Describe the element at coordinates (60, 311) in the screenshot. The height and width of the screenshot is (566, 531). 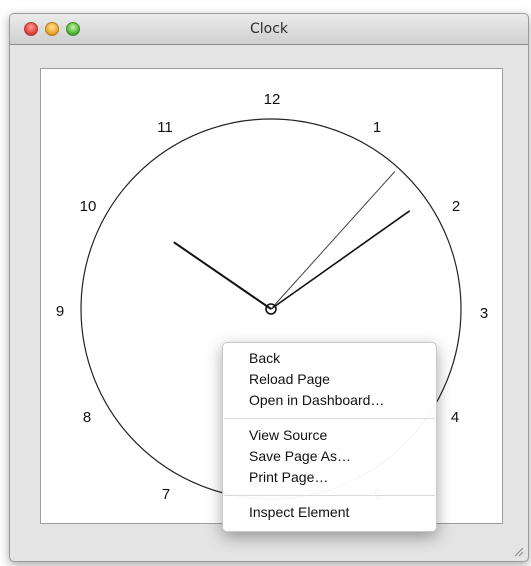
I see `numeral-9: 9` at that location.